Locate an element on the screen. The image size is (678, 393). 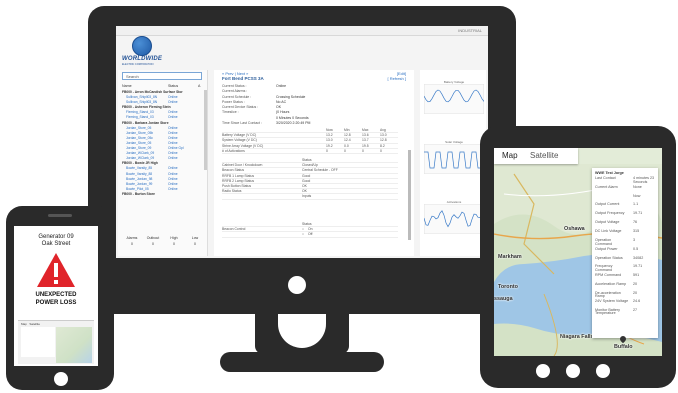
popup-label: Operation Command is located at coordinates (604, 242).